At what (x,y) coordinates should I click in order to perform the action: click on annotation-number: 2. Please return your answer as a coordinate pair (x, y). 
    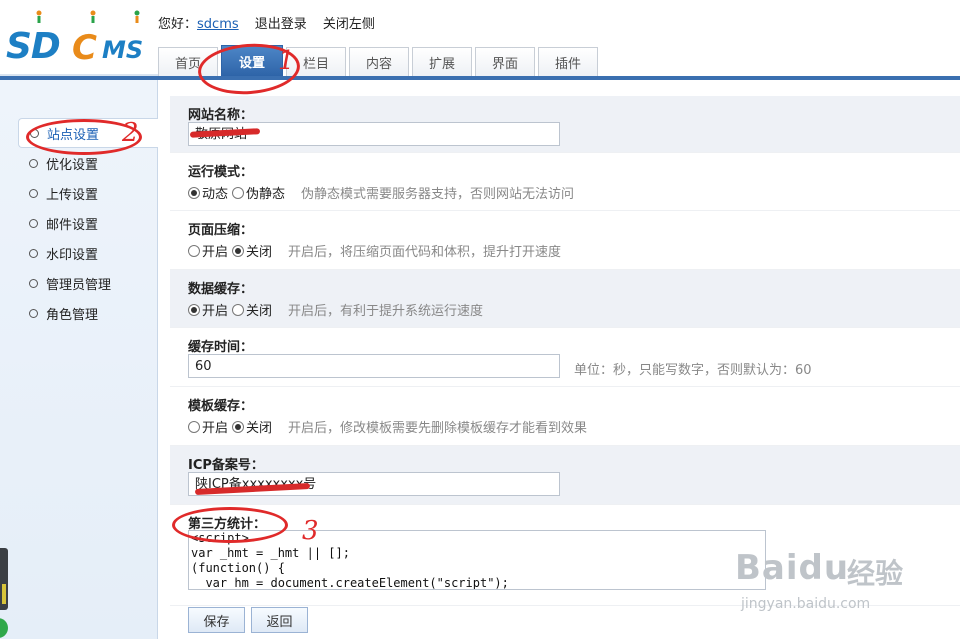
    Looking at the image, I should click on (130, 133).